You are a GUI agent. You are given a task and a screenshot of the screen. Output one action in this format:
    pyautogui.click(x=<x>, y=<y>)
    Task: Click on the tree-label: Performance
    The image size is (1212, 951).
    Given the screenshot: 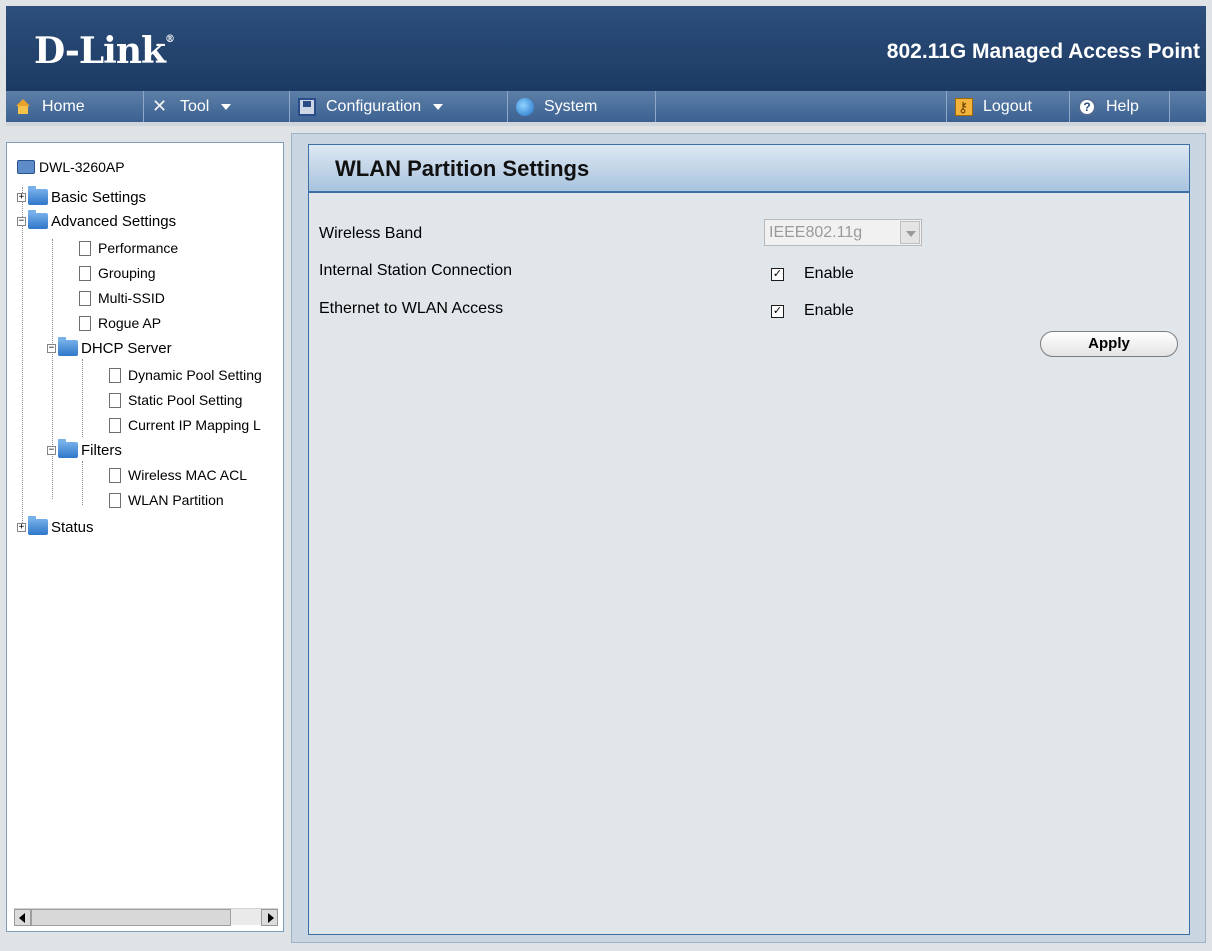 What is the action you would take?
    pyautogui.click(x=138, y=248)
    